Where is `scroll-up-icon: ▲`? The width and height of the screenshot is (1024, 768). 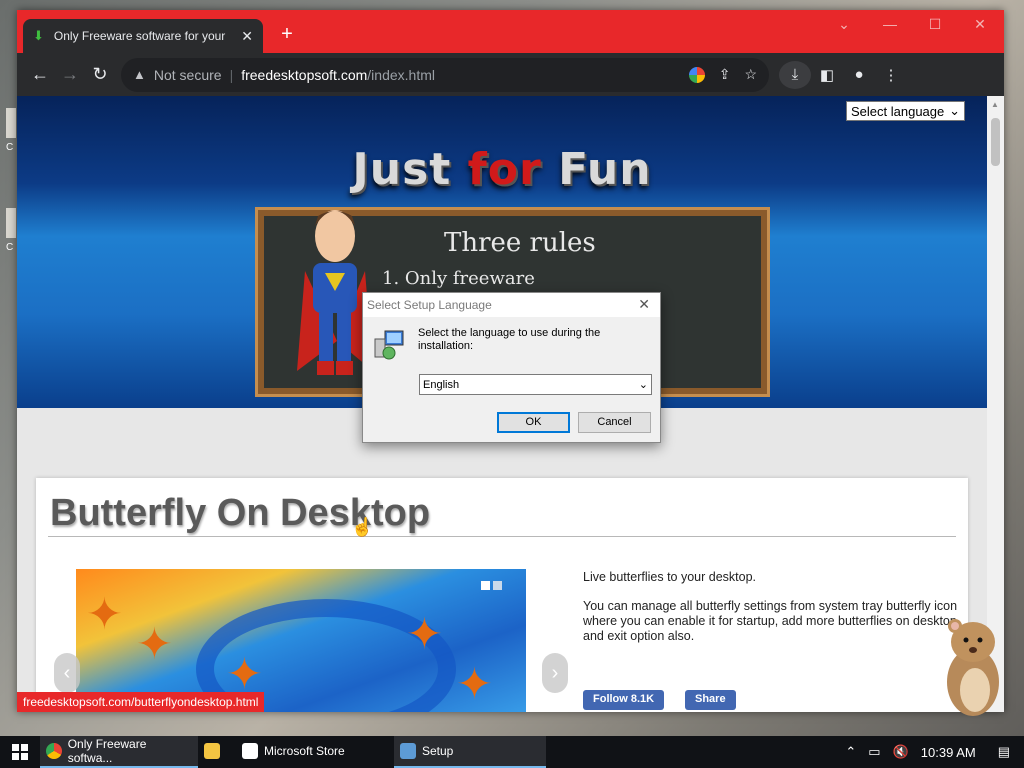 scroll-up-icon: ▲ is located at coordinates (995, 104).